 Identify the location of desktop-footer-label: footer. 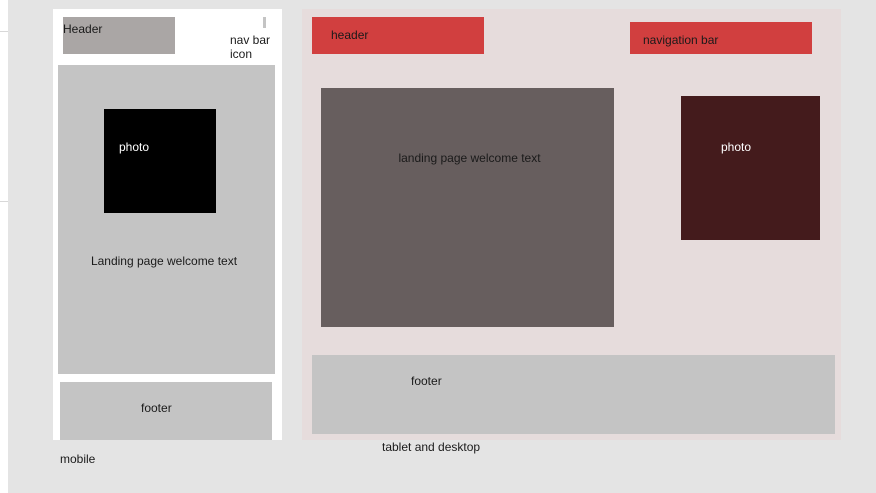
(426, 381).